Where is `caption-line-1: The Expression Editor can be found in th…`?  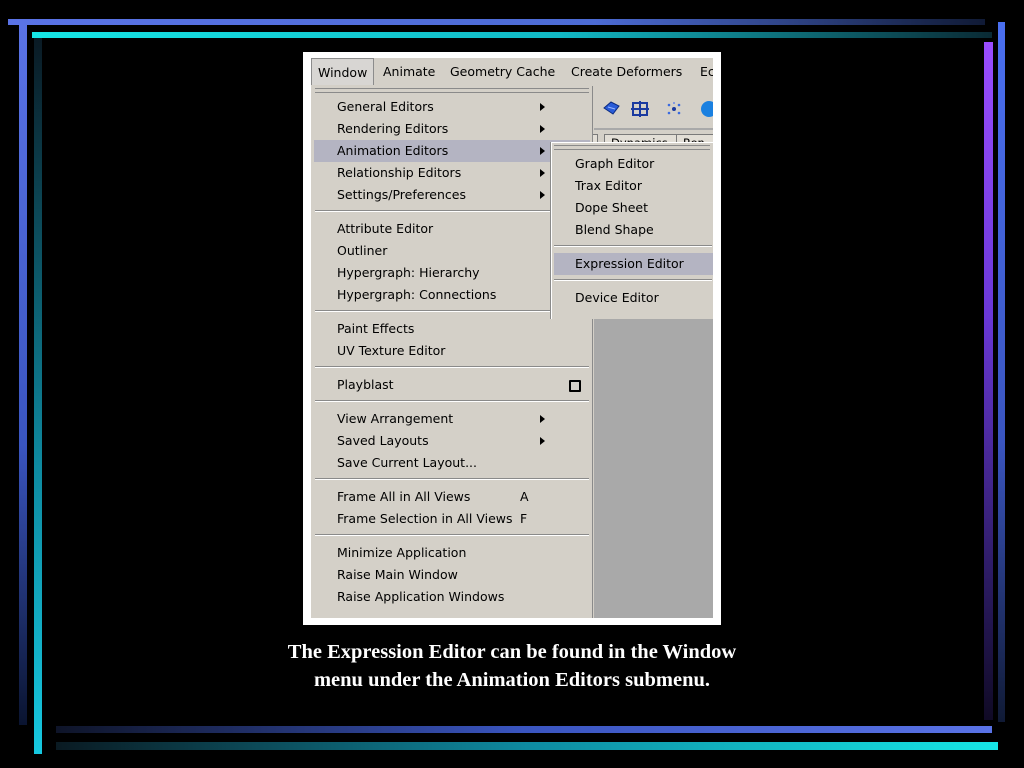
caption-line-1: The Expression Editor can be found in th… is located at coordinates (512, 652).